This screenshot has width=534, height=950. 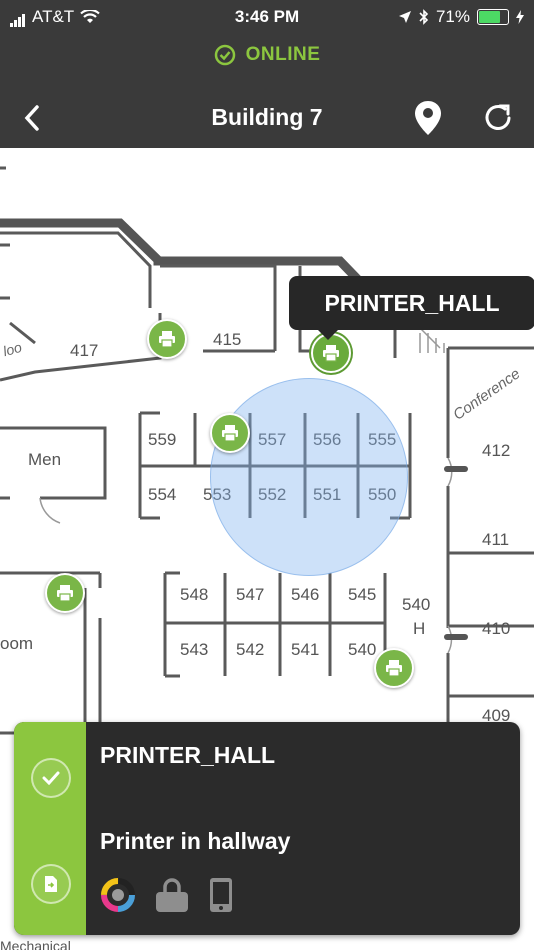 I want to click on room-label: 415, so click(x=227, y=339).